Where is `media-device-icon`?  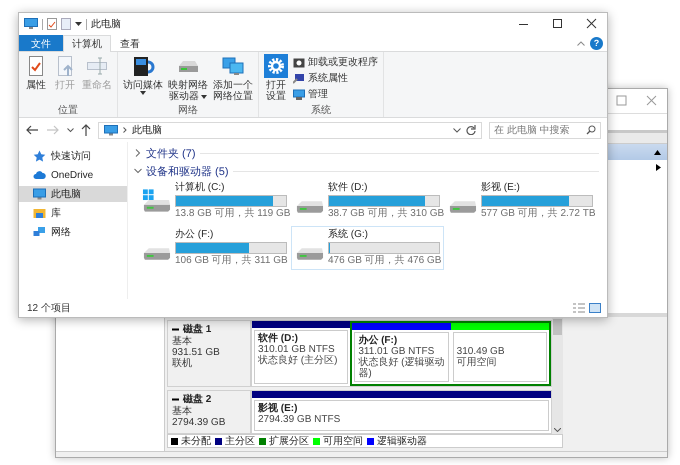 media-device-icon is located at coordinates (143, 66).